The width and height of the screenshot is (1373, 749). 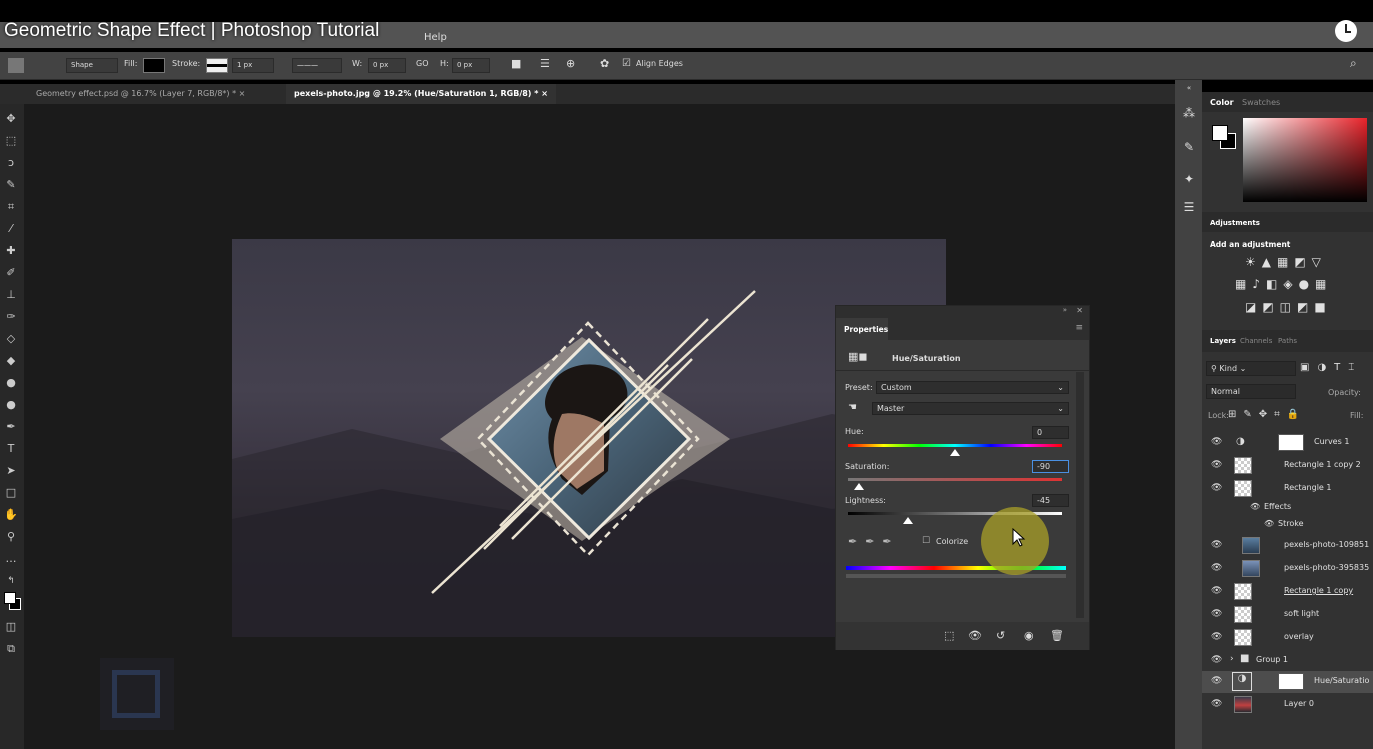 What do you see at coordinates (11, 185) in the screenshot?
I see `quick-select-tool-icon: ✎` at bounding box center [11, 185].